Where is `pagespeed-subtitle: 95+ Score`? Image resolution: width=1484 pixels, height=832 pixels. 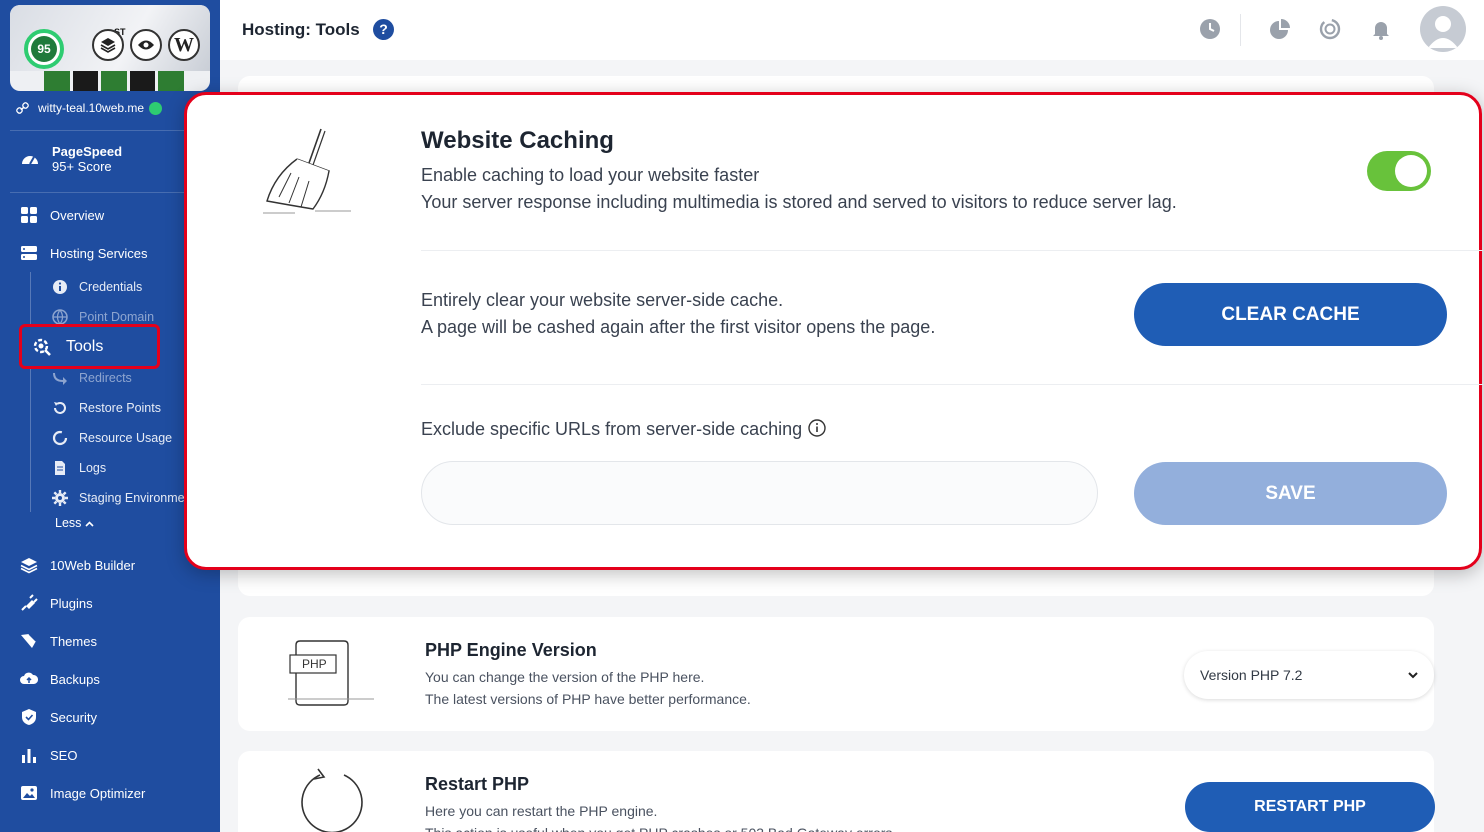
pagespeed-subtitle: 95+ Score is located at coordinates (82, 166).